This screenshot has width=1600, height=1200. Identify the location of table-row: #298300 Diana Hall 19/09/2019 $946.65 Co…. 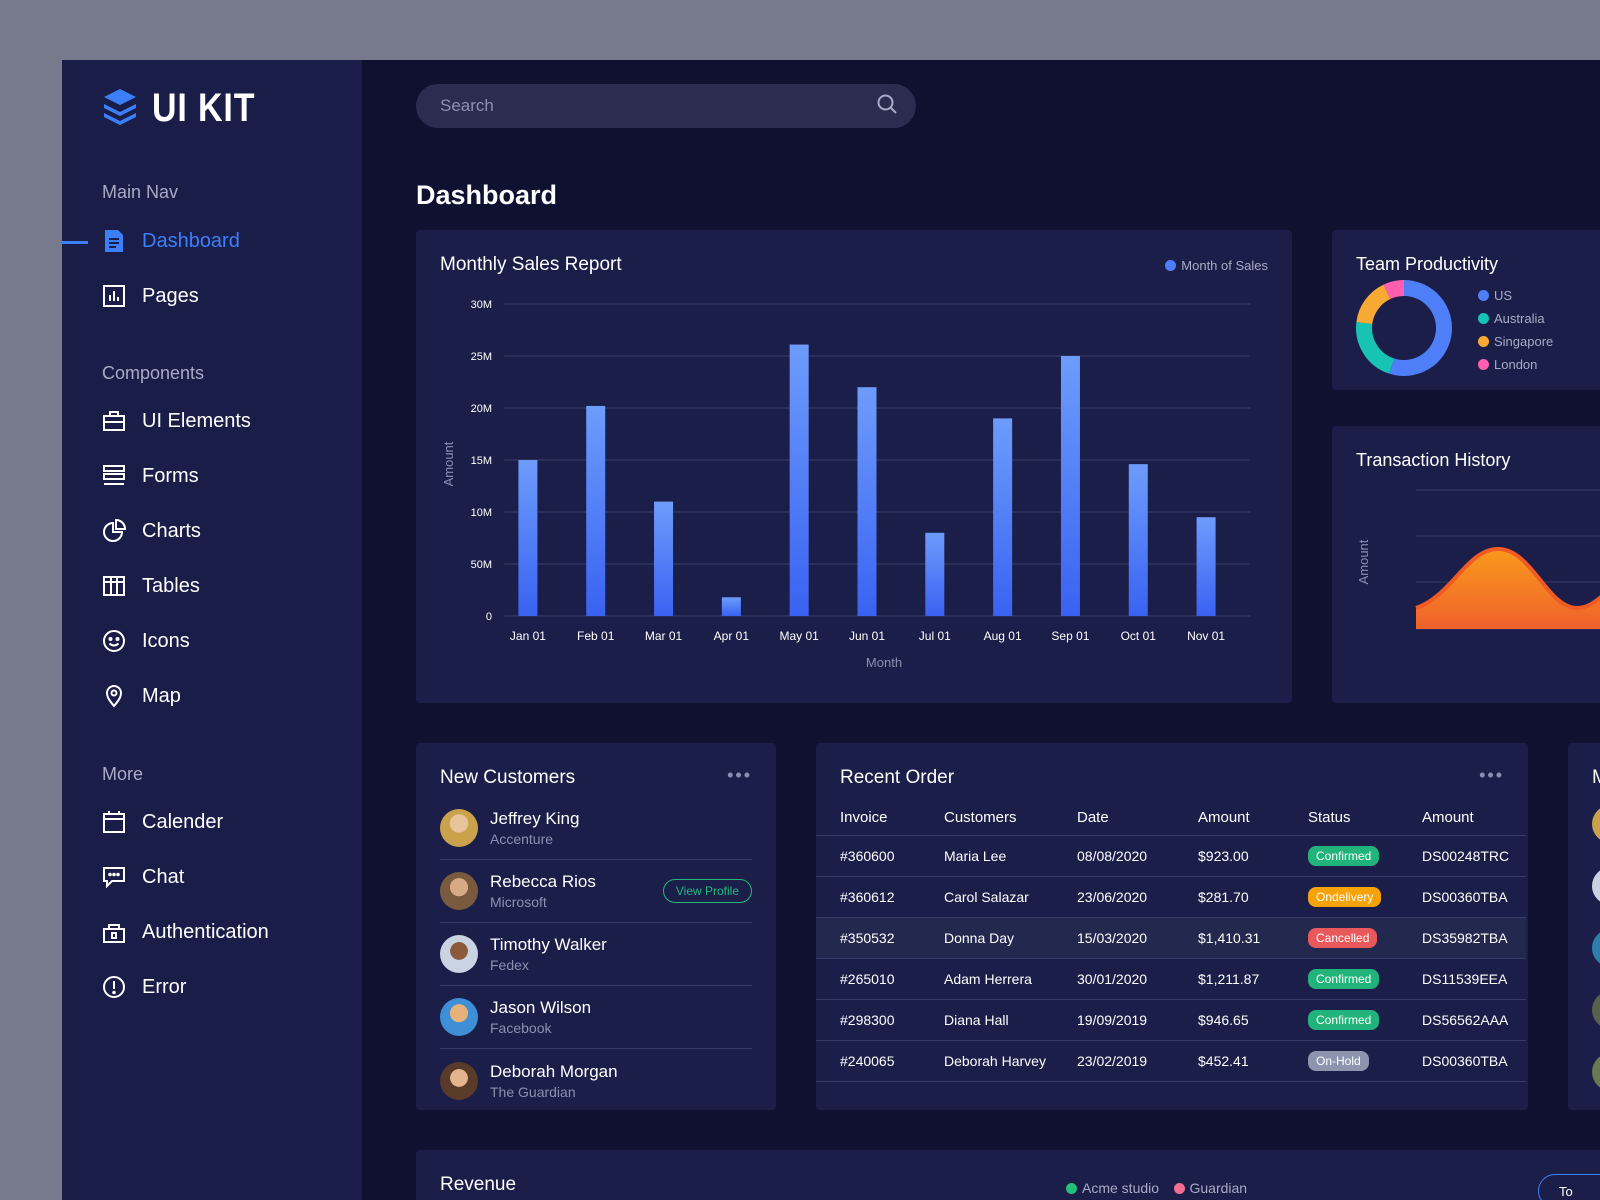
(1171, 1019).